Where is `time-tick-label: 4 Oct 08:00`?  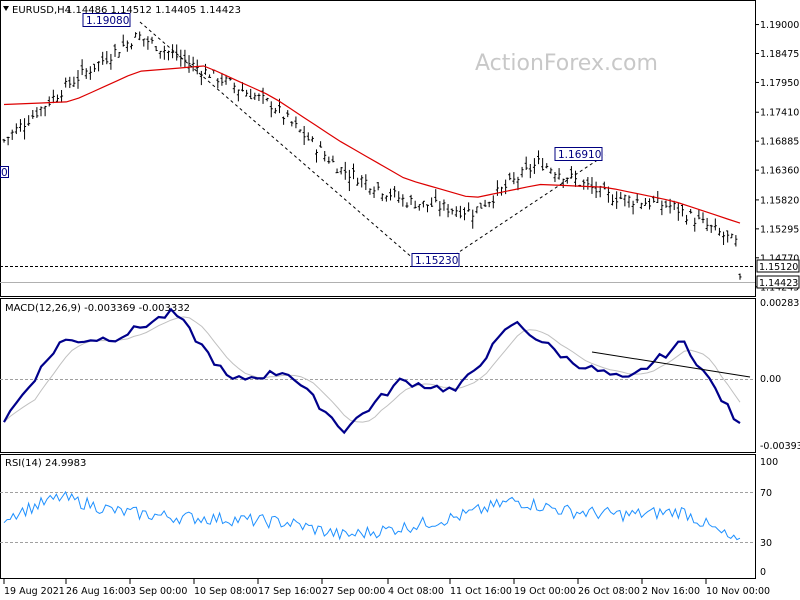 time-tick-label: 4 Oct 08:00 is located at coordinates (416, 591).